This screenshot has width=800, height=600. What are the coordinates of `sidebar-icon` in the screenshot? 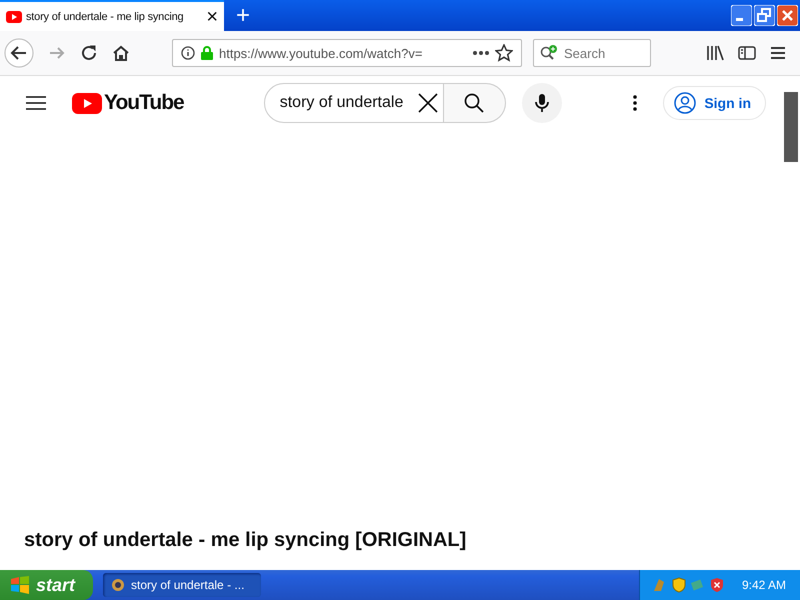 It's located at (747, 53).